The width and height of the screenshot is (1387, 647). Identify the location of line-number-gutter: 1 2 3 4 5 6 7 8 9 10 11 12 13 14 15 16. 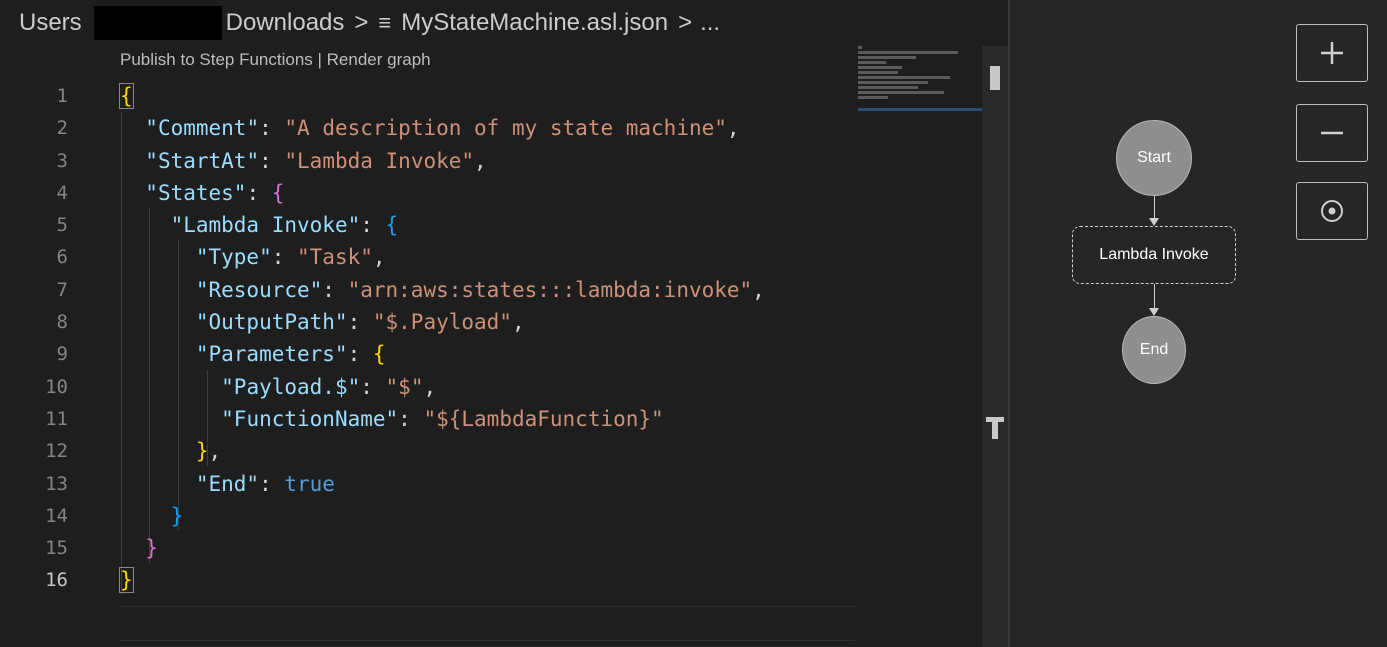
(55, 338).